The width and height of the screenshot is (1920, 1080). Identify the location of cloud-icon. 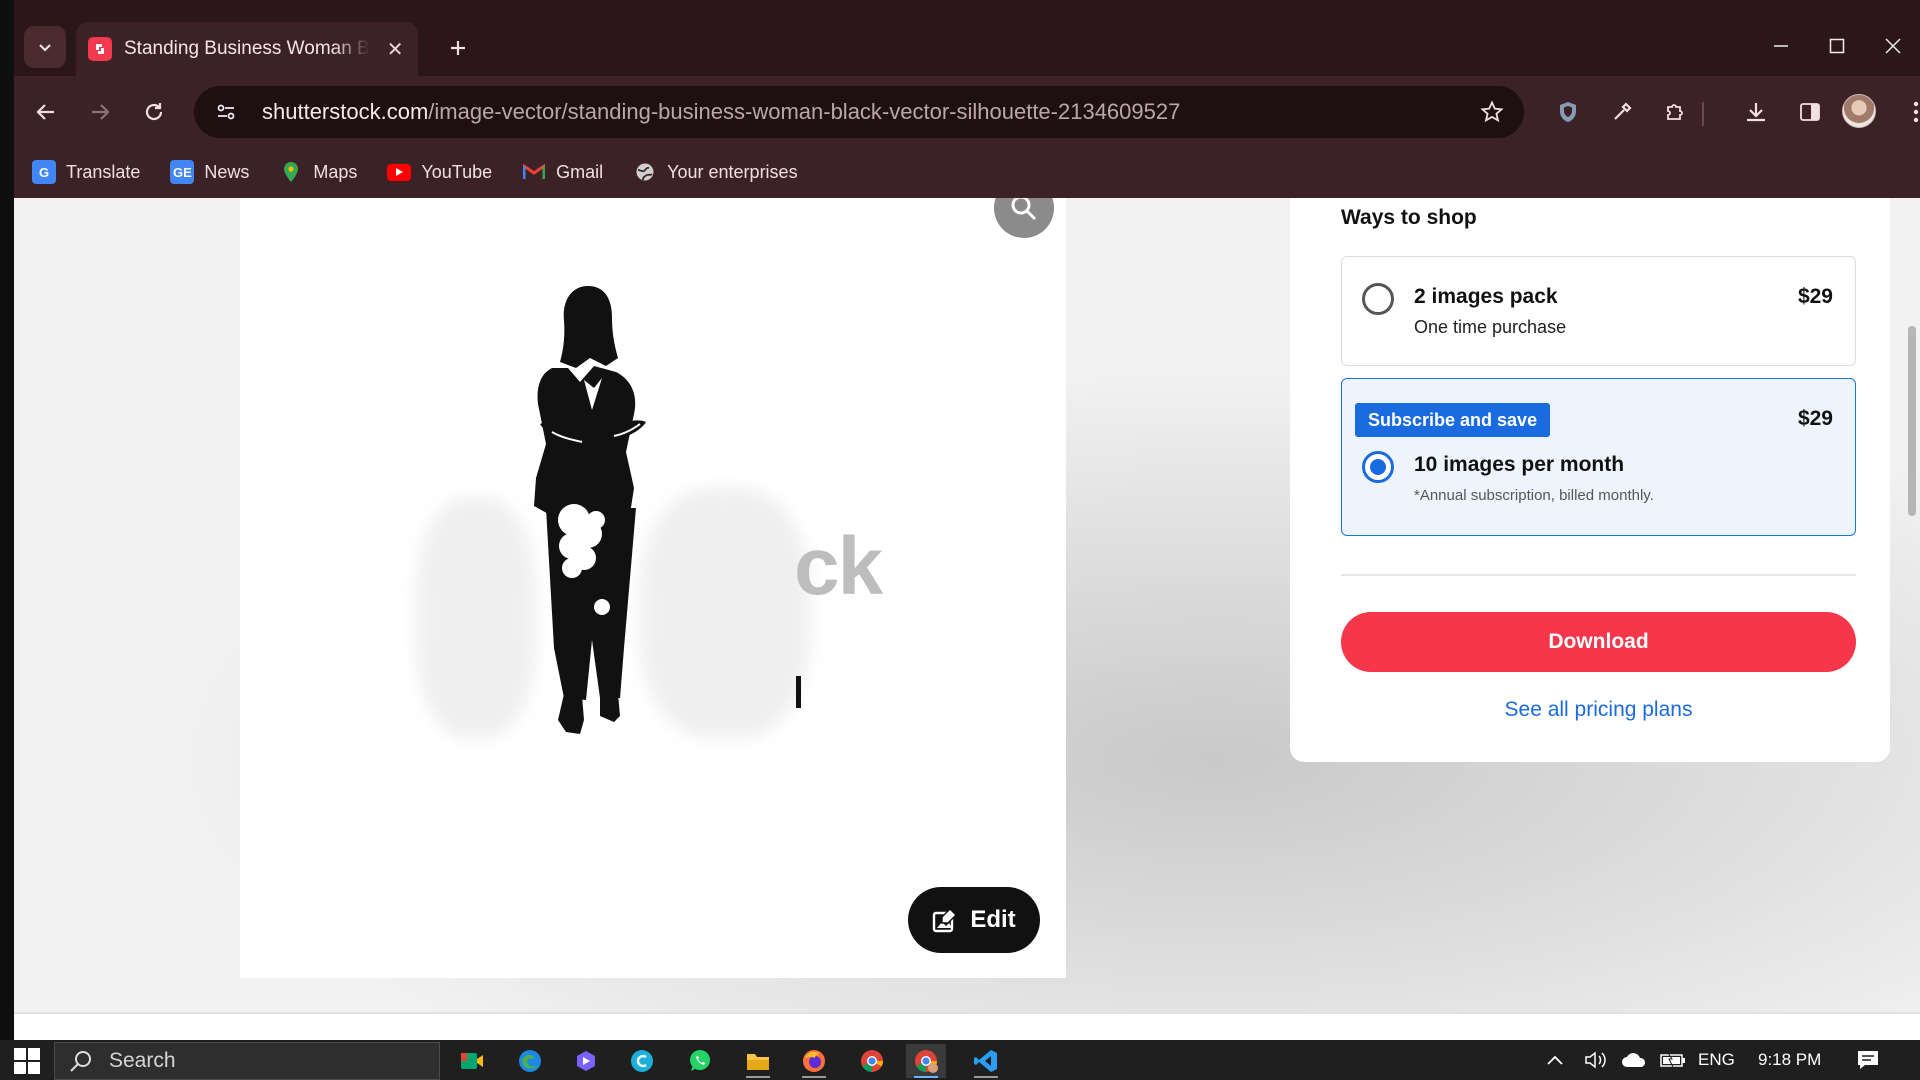
(1634, 1060).